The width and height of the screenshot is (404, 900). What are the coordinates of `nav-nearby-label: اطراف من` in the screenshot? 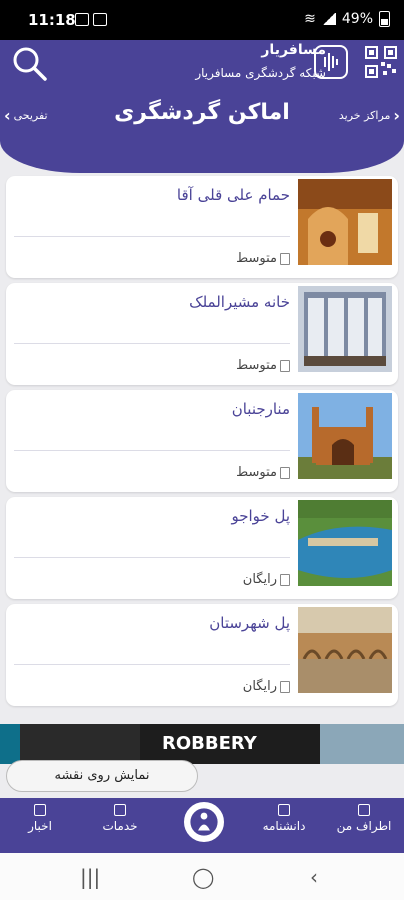 It's located at (364, 826).